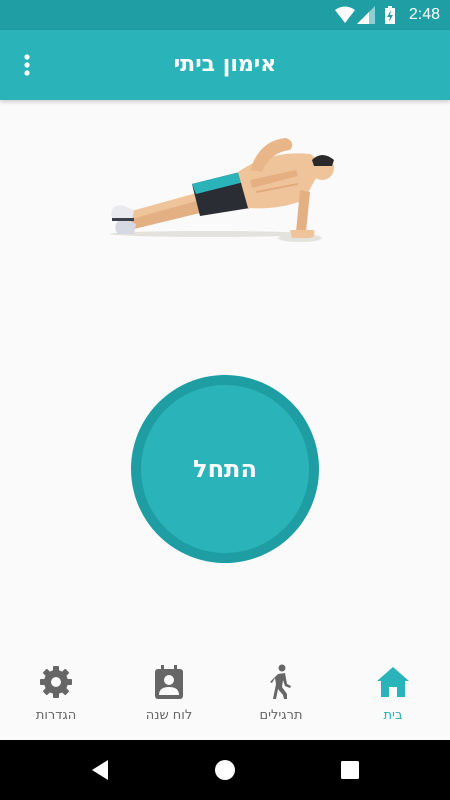 This screenshot has height=800, width=450. I want to click on nav-label-calendar: לוח שנה, so click(169, 715).